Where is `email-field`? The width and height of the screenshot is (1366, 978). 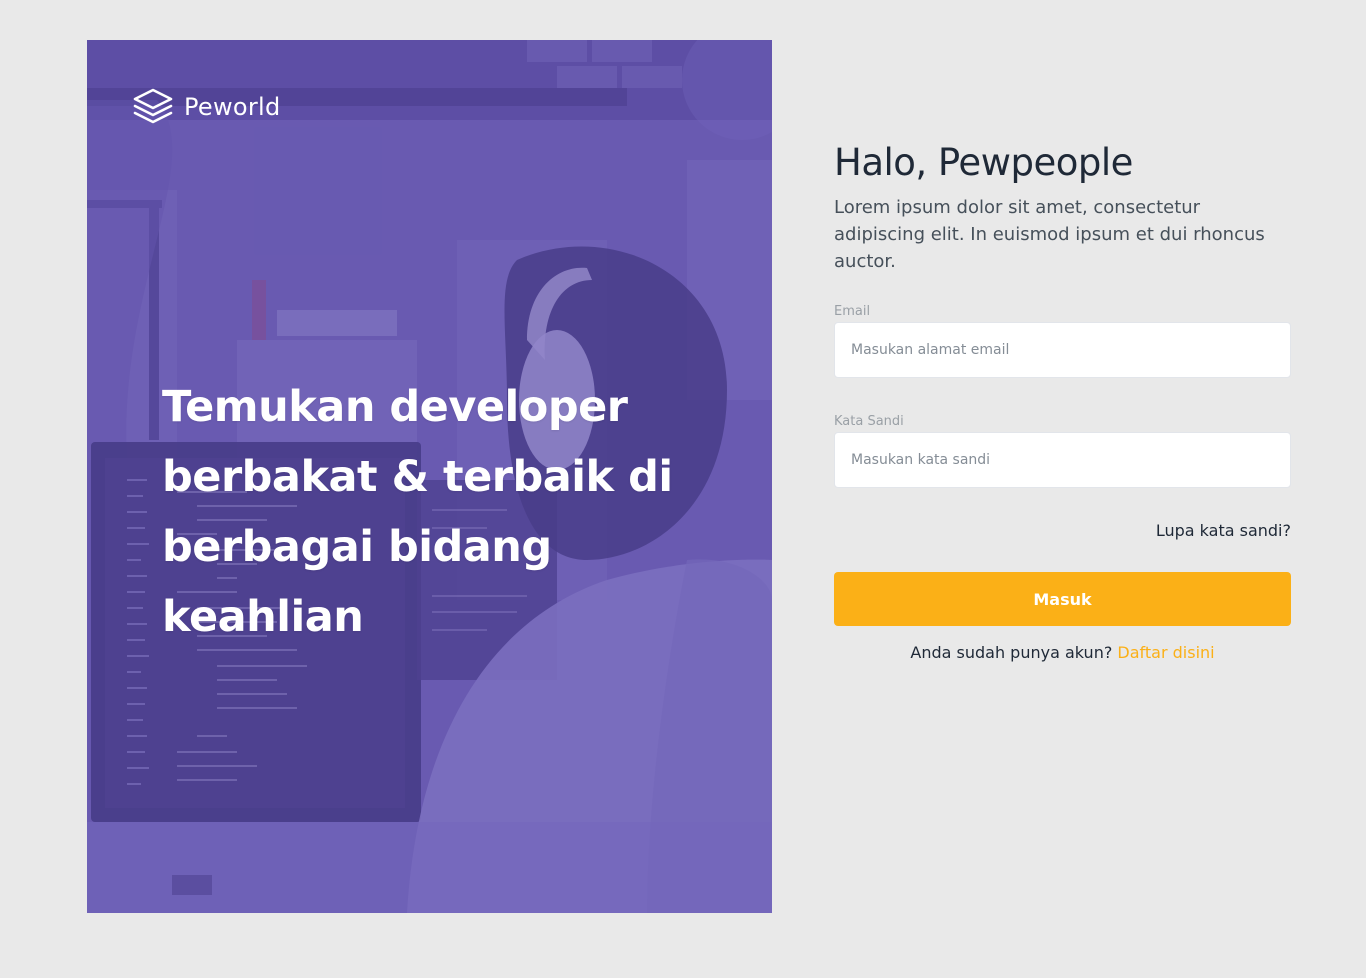 email-field is located at coordinates (1062, 350).